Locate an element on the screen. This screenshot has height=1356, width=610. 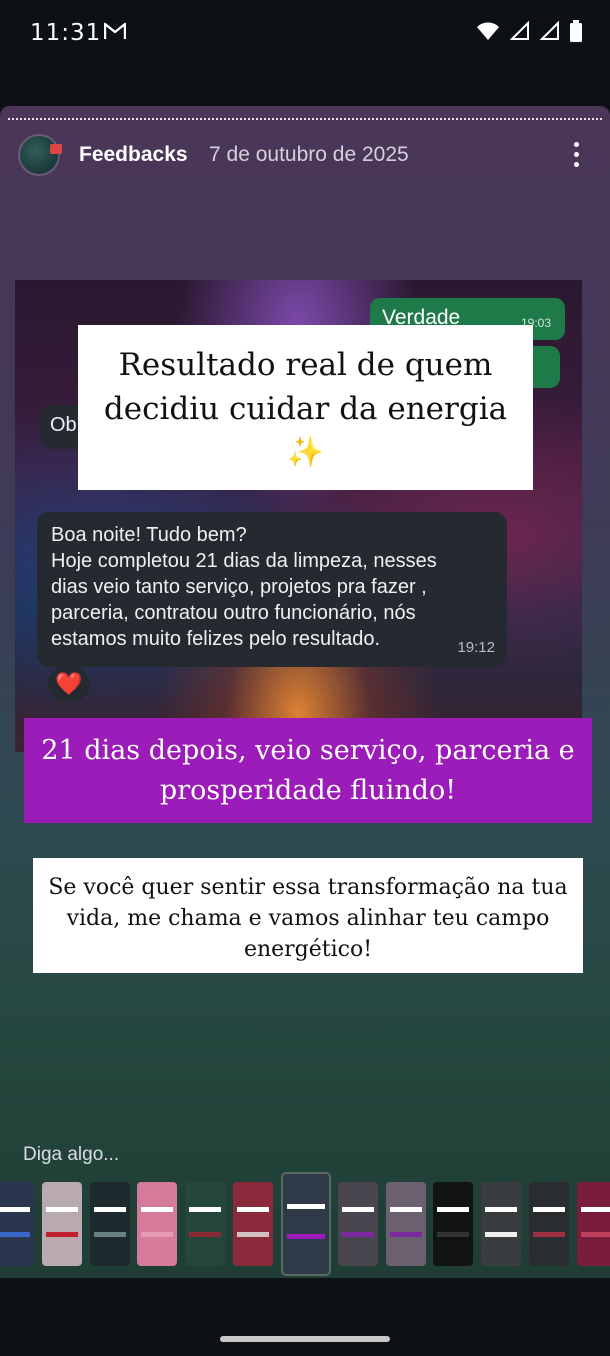
notification-badge-icon is located at coordinates (56, 149).